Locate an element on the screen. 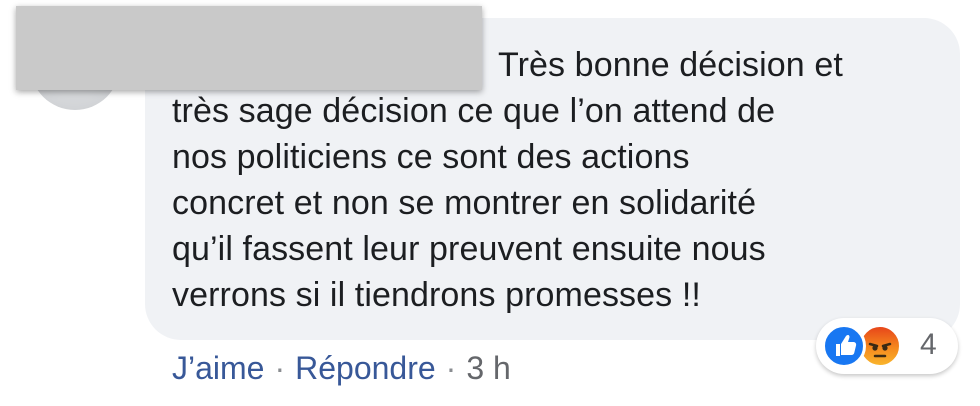 Image resolution: width=980 pixels, height=406 pixels. comment-actions: J’aime · Répondre · 3 h is located at coordinates (341, 368).